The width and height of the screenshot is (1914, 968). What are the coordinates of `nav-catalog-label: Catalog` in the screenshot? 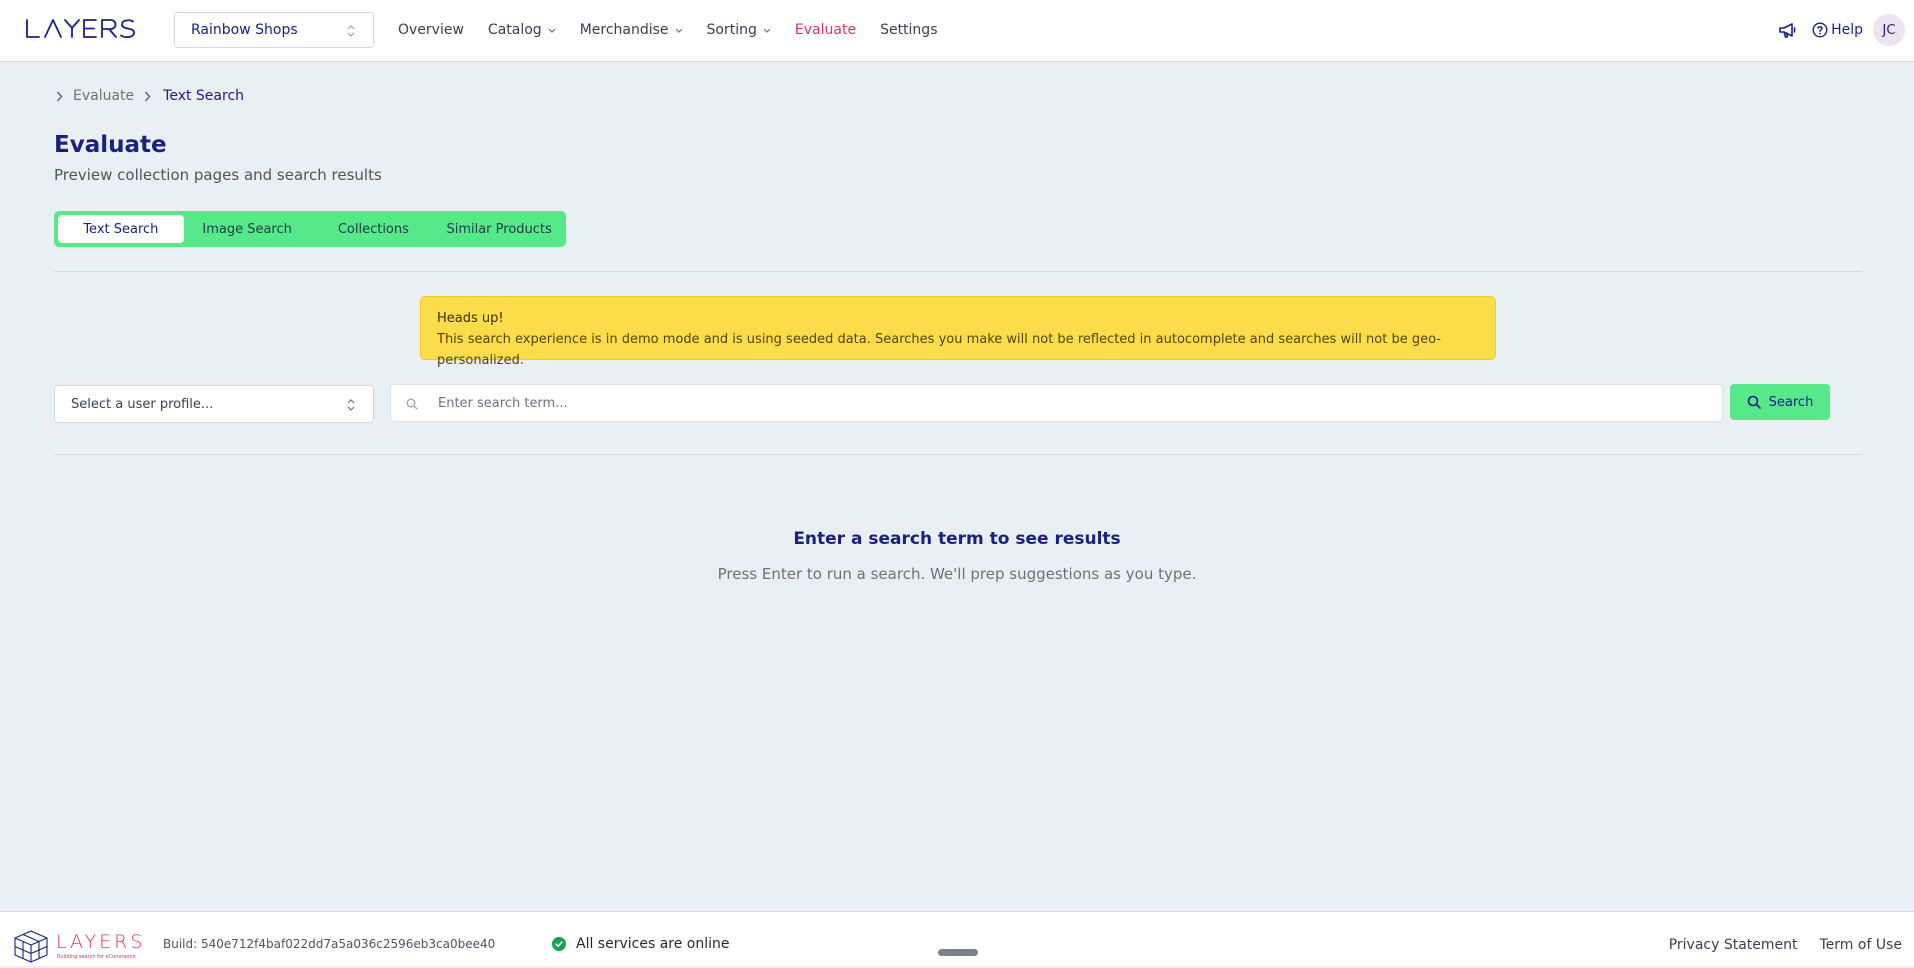 It's located at (514, 30).